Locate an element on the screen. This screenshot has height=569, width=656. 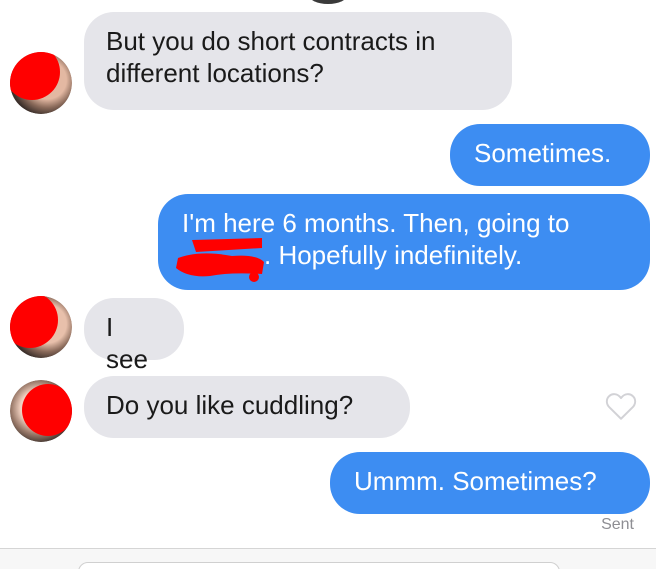
message-text: Ummm. Sometimes? is located at coordinates (475, 481).